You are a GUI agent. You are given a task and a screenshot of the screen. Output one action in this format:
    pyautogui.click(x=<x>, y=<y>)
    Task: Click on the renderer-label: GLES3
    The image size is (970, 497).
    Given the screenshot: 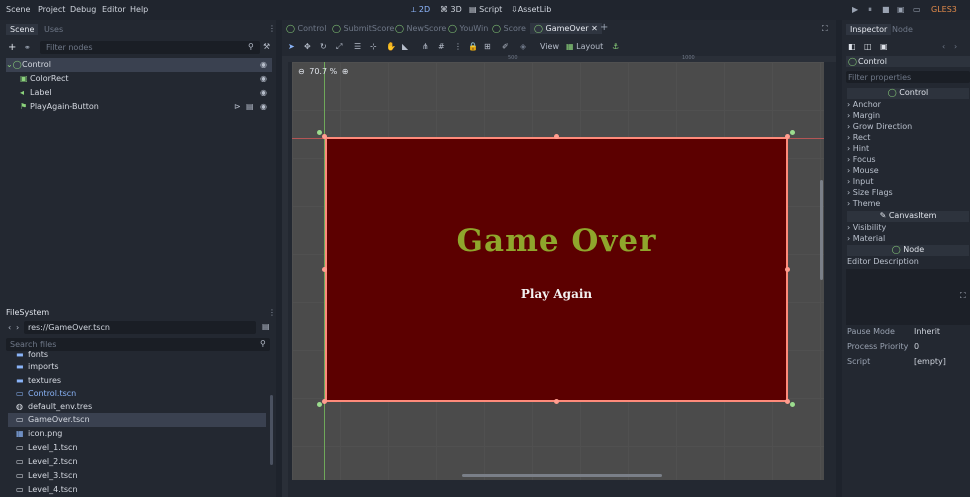 What is the action you would take?
    pyautogui.click(x=944, y=9)
    